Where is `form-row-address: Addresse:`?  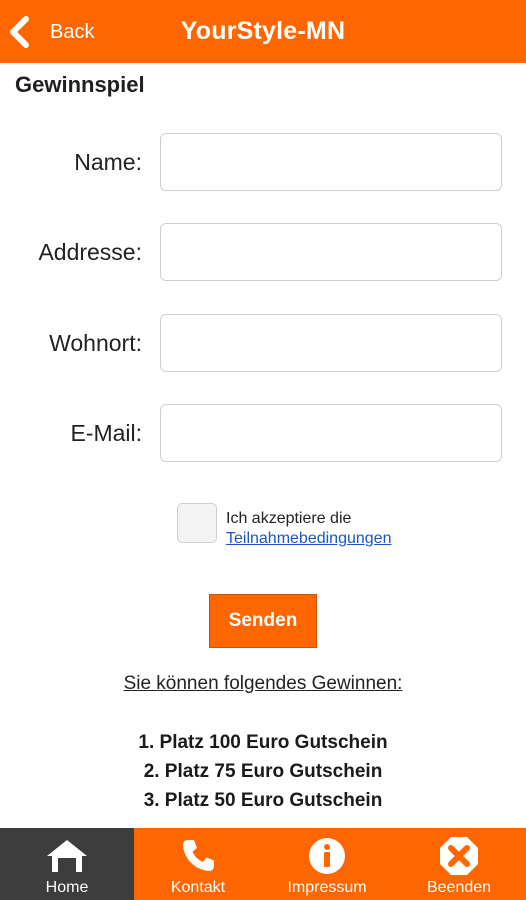
form-row-address: Addresse: is located at coordinates (263, 252).